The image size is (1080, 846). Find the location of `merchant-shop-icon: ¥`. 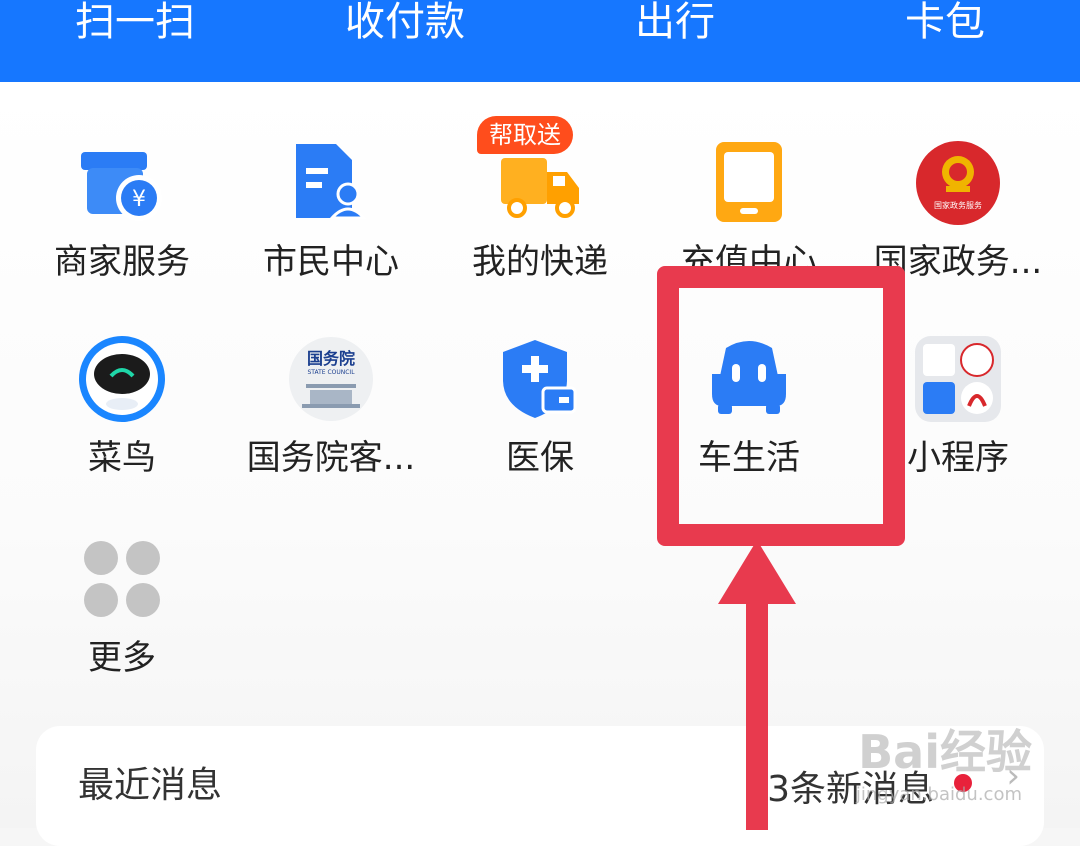

merchant-shop-icon: ¥ is located at coordinates (121, 186).